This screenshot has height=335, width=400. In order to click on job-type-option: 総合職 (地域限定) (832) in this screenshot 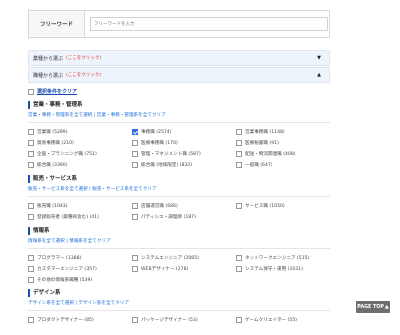, I will do `click(184, 164)`.